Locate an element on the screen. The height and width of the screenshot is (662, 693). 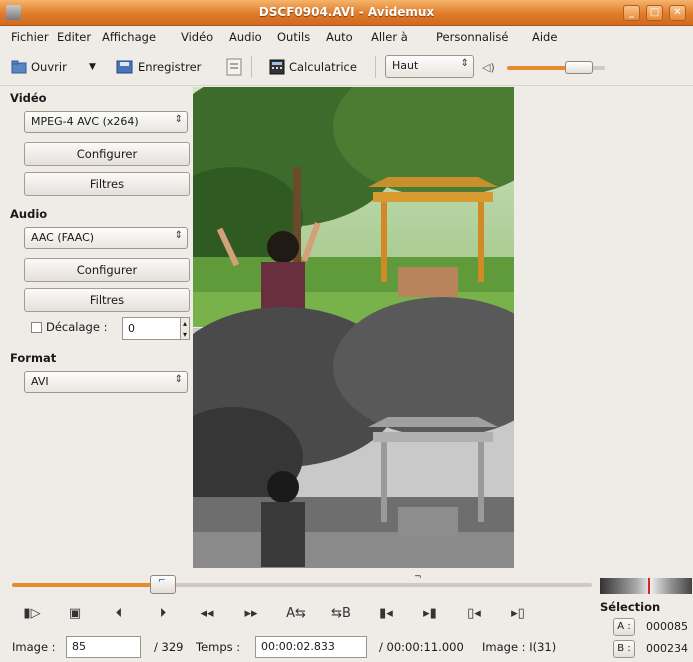
calculator-icon is located at coordinates (277, 67).